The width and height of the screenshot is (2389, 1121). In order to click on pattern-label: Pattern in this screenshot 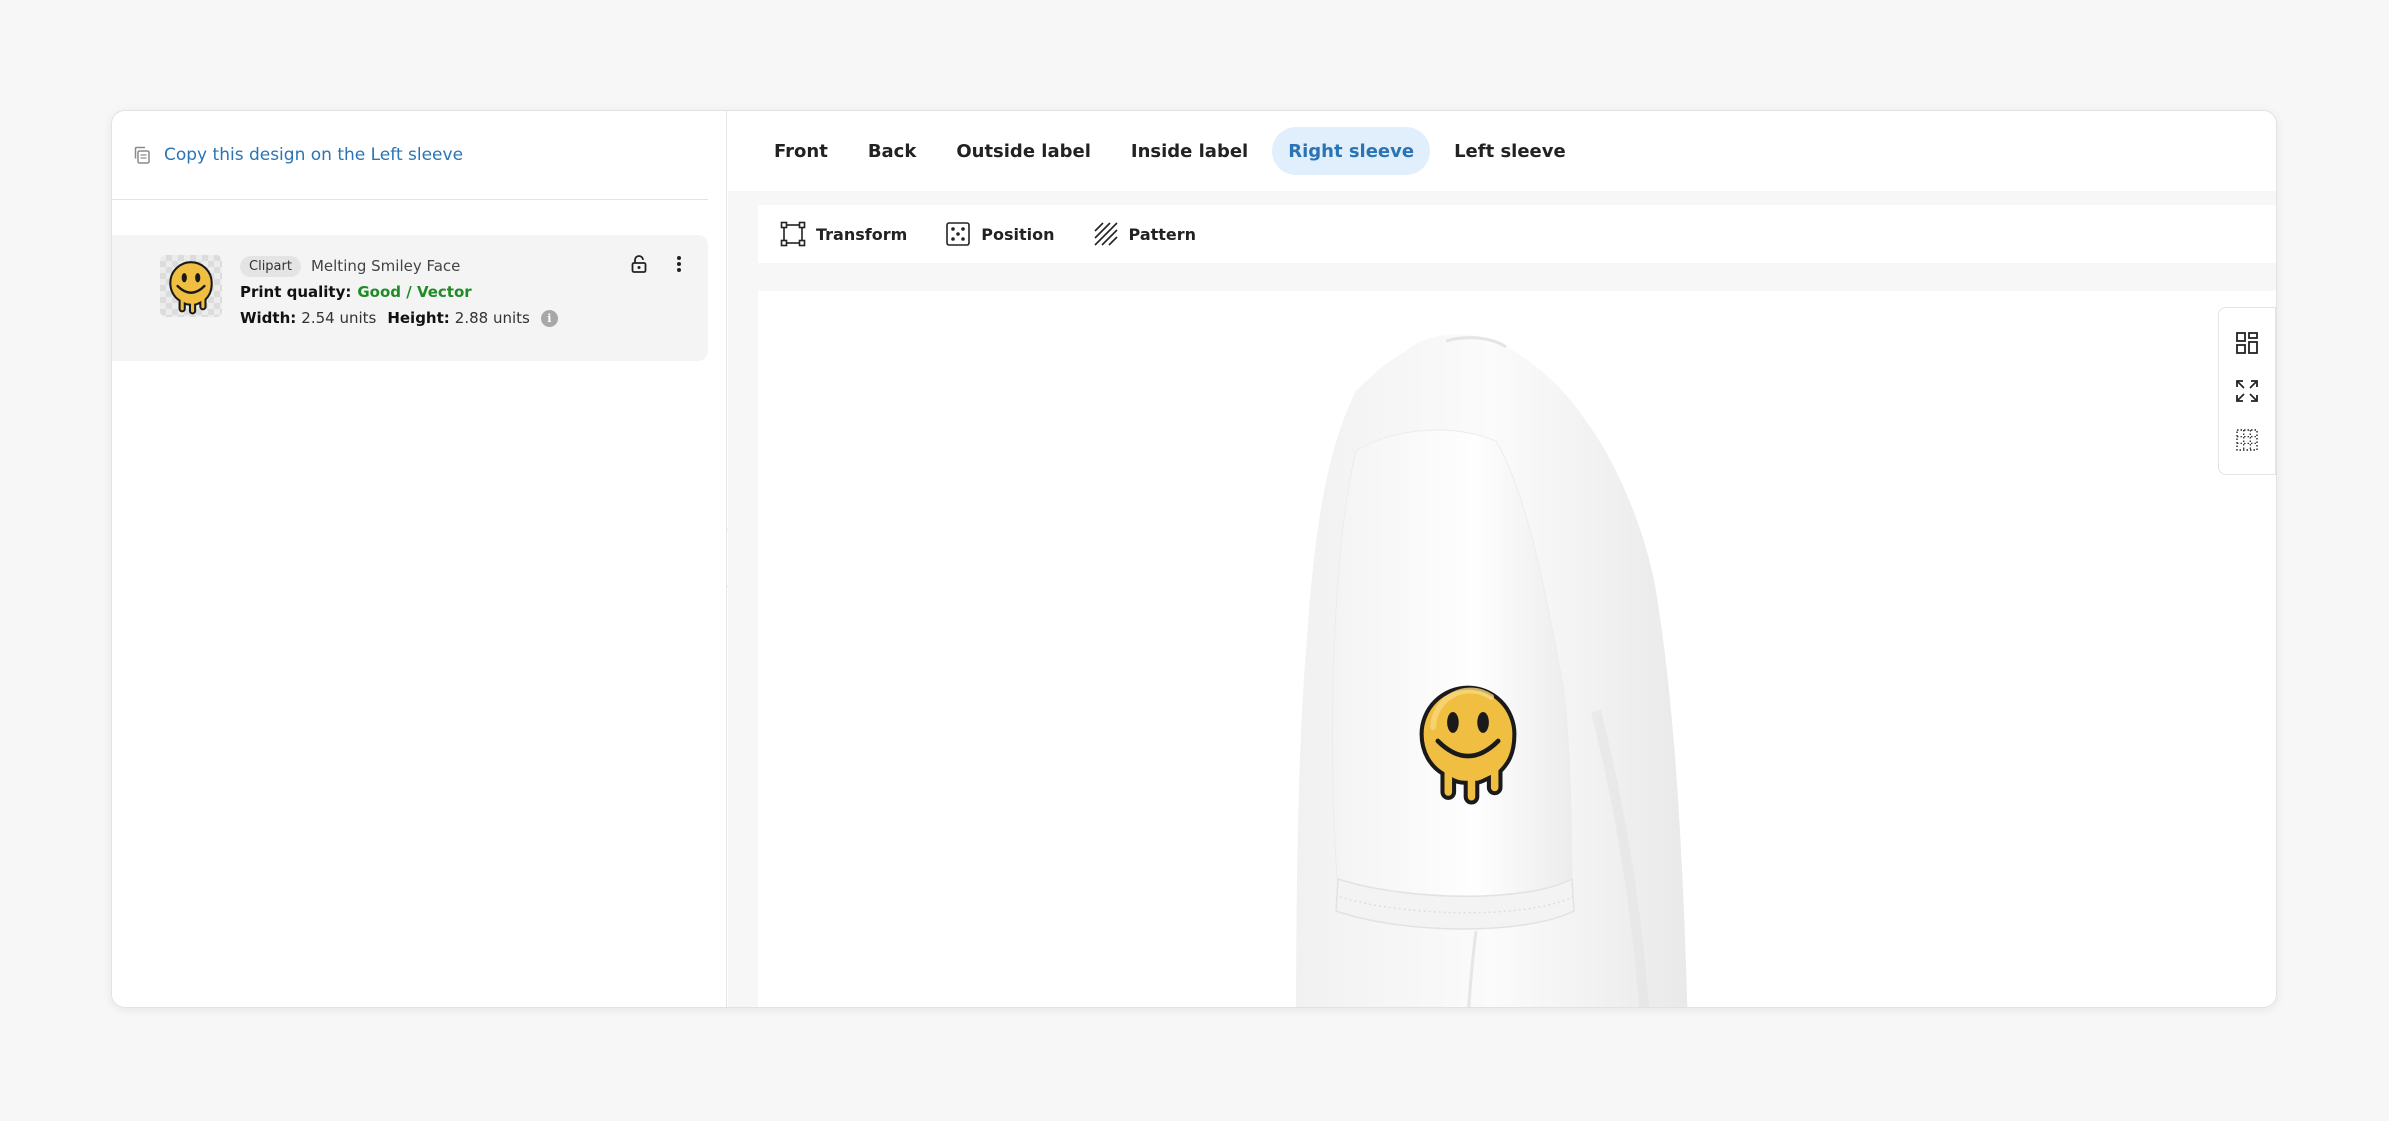, I will do `click(1162, 234)`.